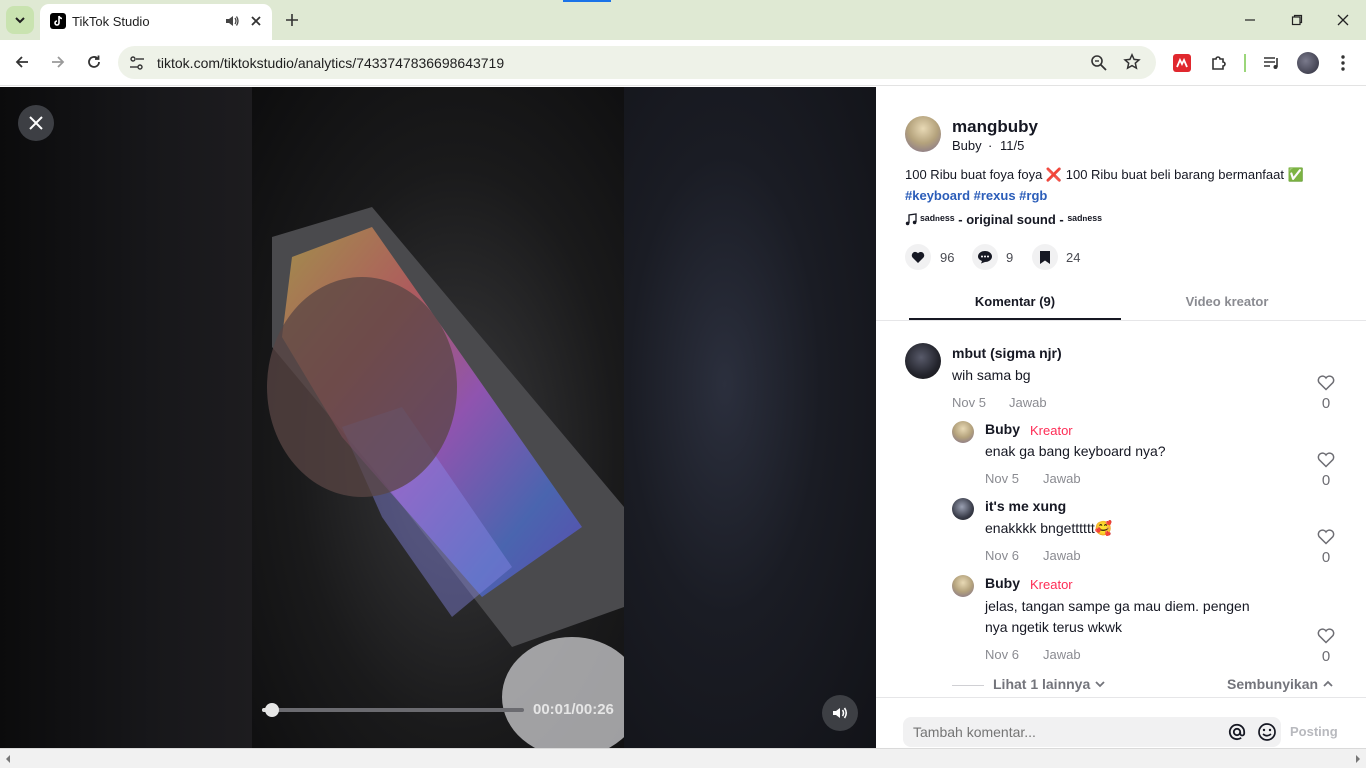  I want to click on plus-icon, so click(292, 20).